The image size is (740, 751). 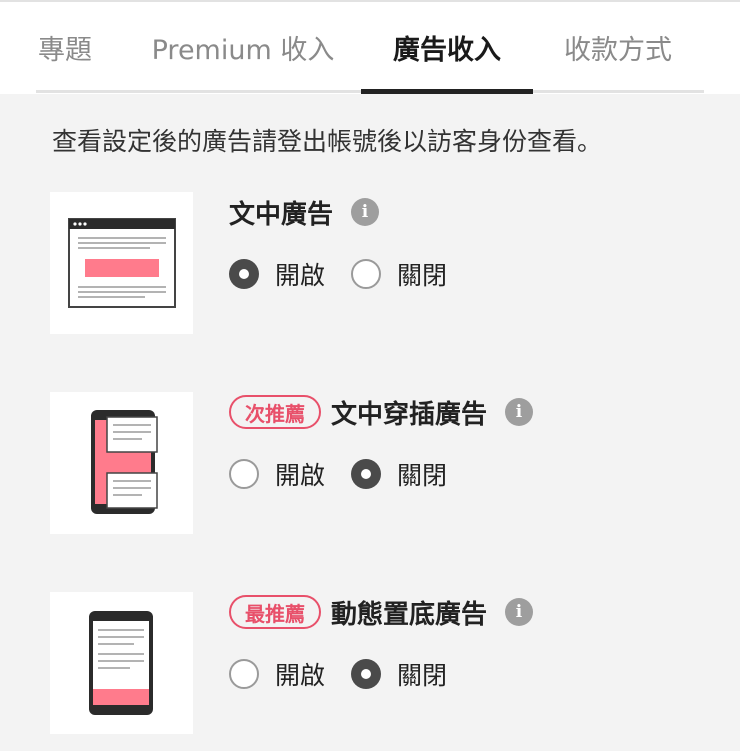 What do you see at coordinates (121, 463) in the screenshot?
I see `interstitial-ad-illustration` at bounding box center [121, 463].